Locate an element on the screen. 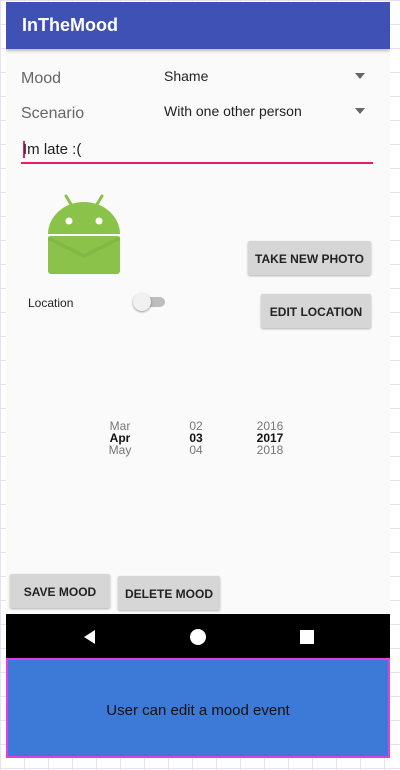  scenario-spinner-value: With one other person is located at coordinates (233, 111).